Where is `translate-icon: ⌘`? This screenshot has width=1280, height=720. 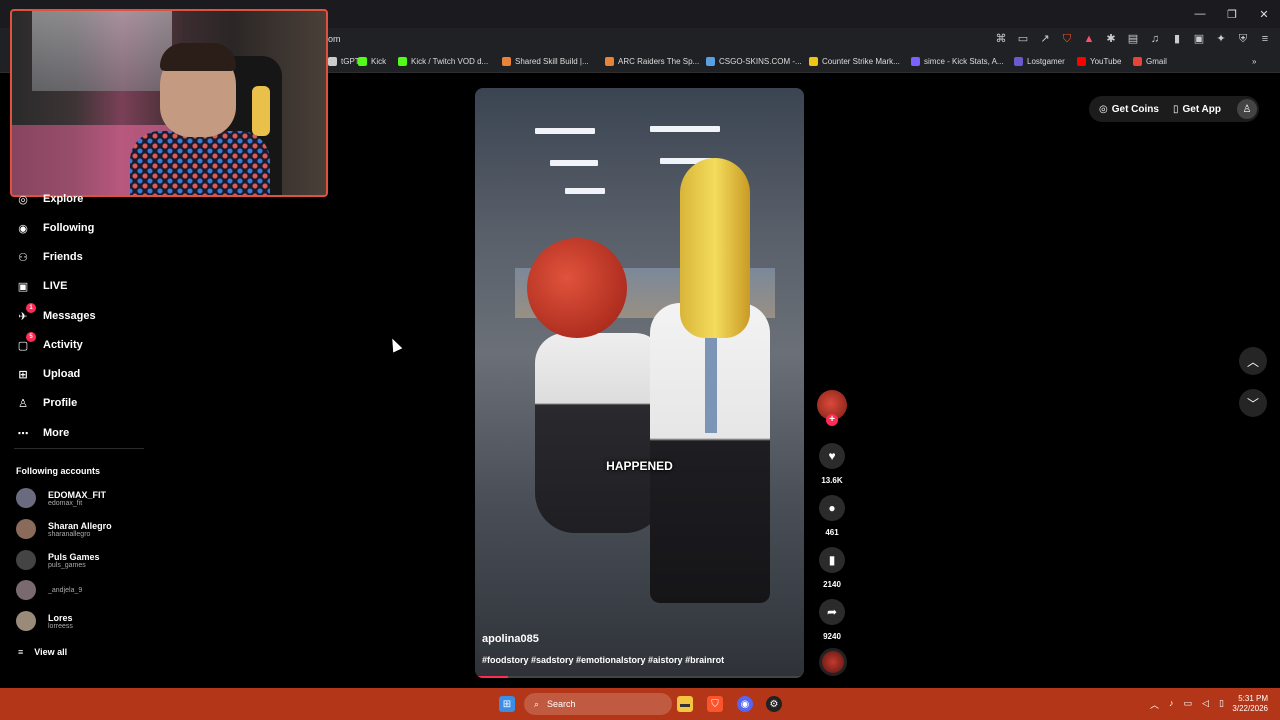 translate-icon: ⌘ is located at coordinates (1001, 39).